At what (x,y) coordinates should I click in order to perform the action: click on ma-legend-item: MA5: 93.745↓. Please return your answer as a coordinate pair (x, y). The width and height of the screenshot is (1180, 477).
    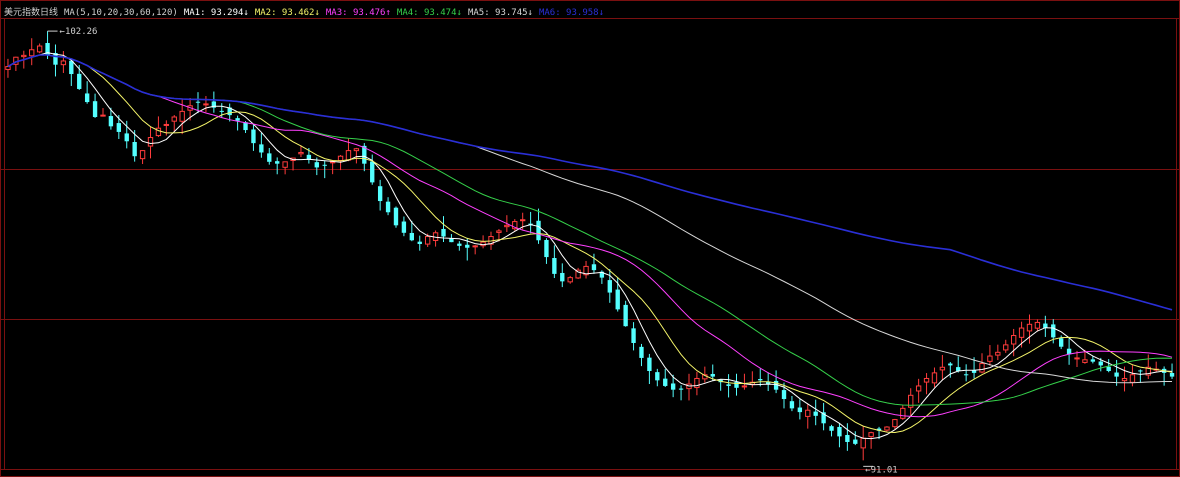
    Looking at the image, I should click on (500, 13).